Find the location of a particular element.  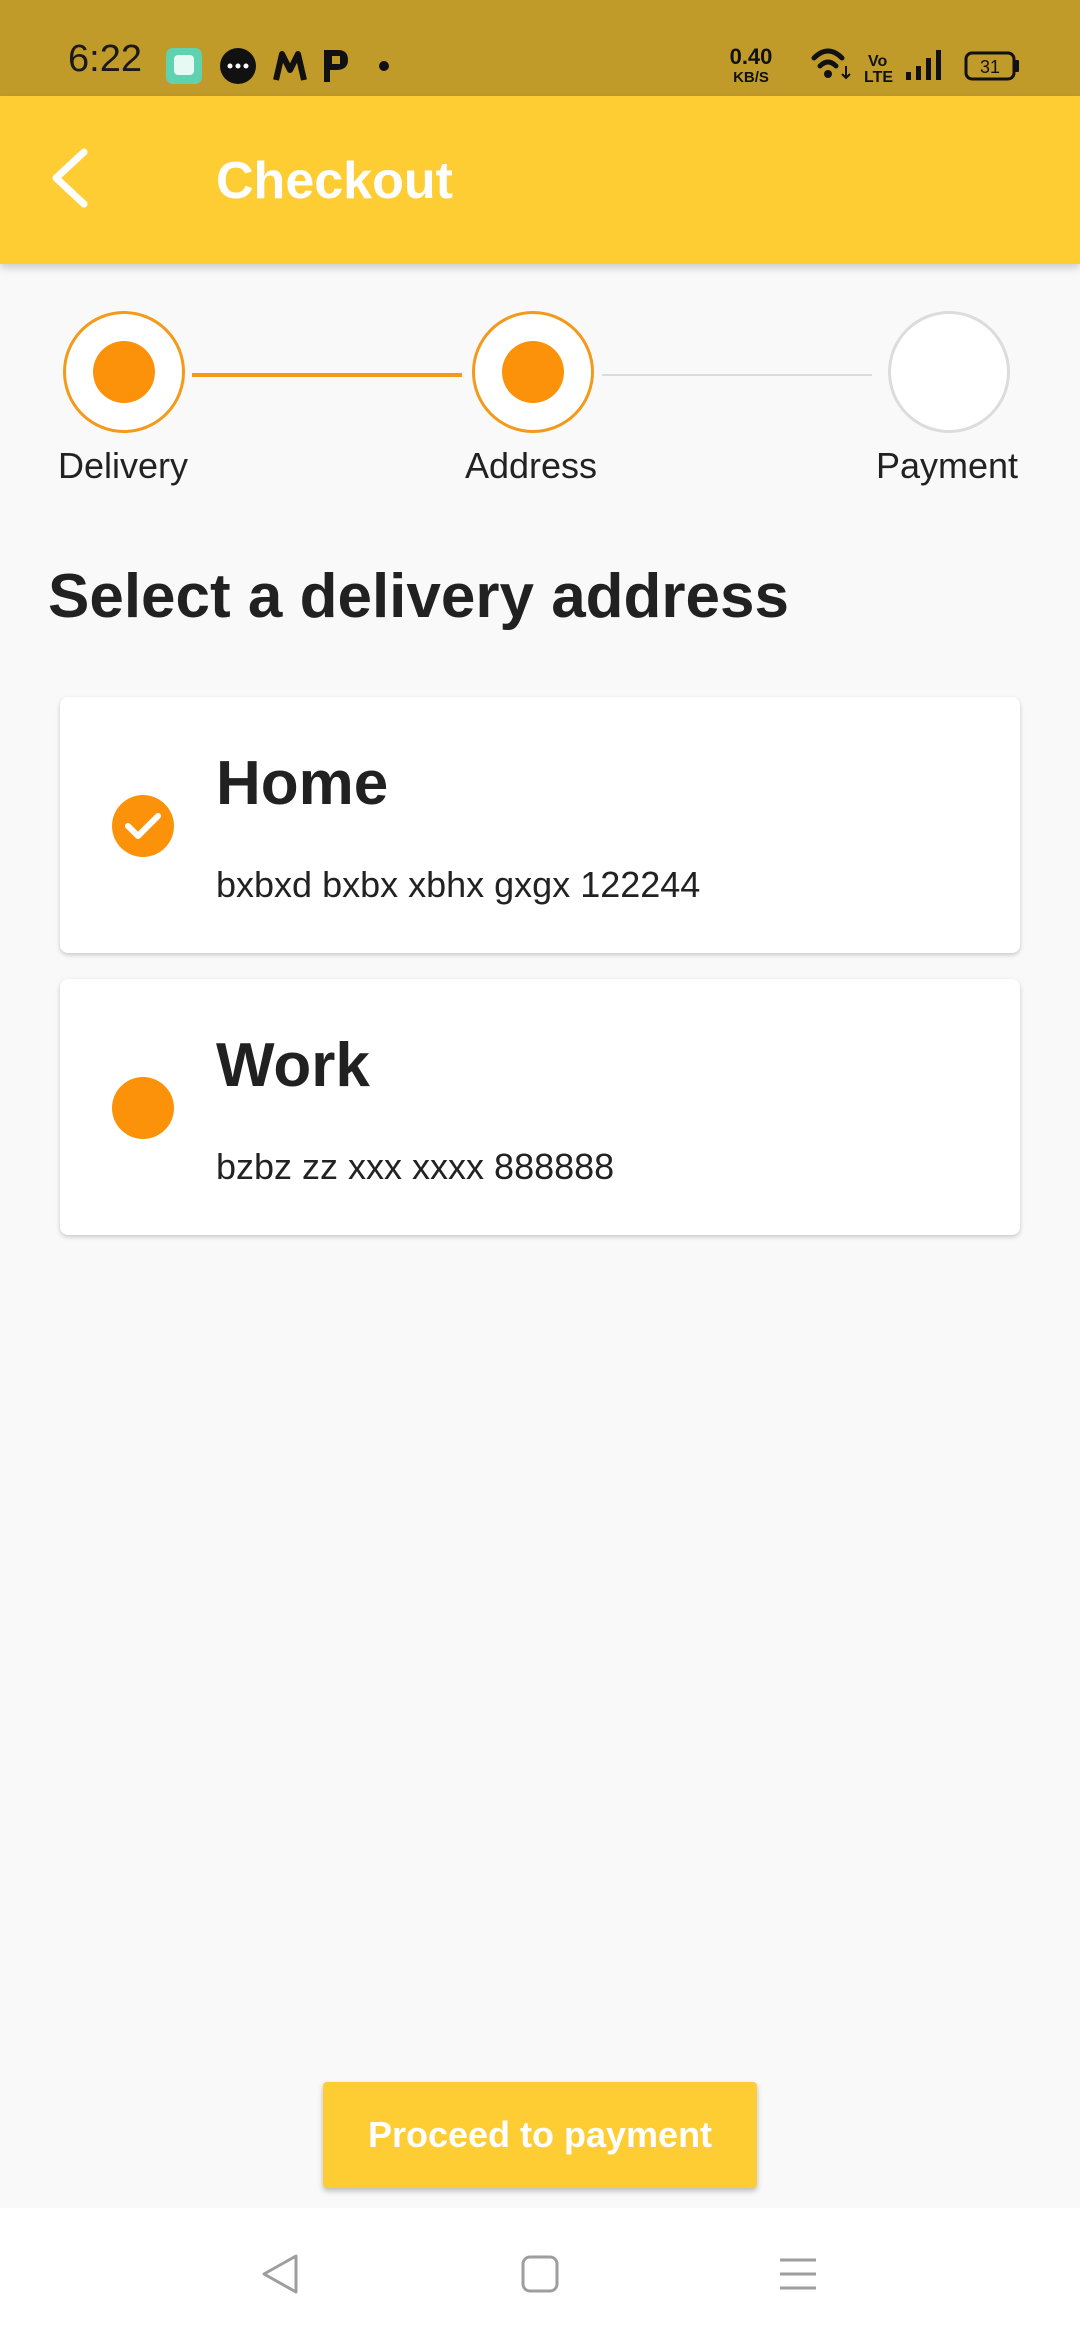

system-nav-bar is located at coordinates (540, 2274).